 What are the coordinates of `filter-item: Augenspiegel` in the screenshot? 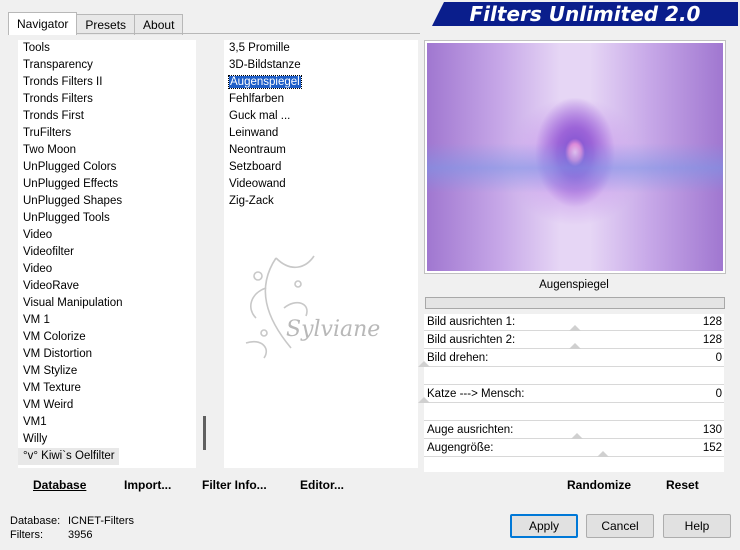 It's located at (321, 82).